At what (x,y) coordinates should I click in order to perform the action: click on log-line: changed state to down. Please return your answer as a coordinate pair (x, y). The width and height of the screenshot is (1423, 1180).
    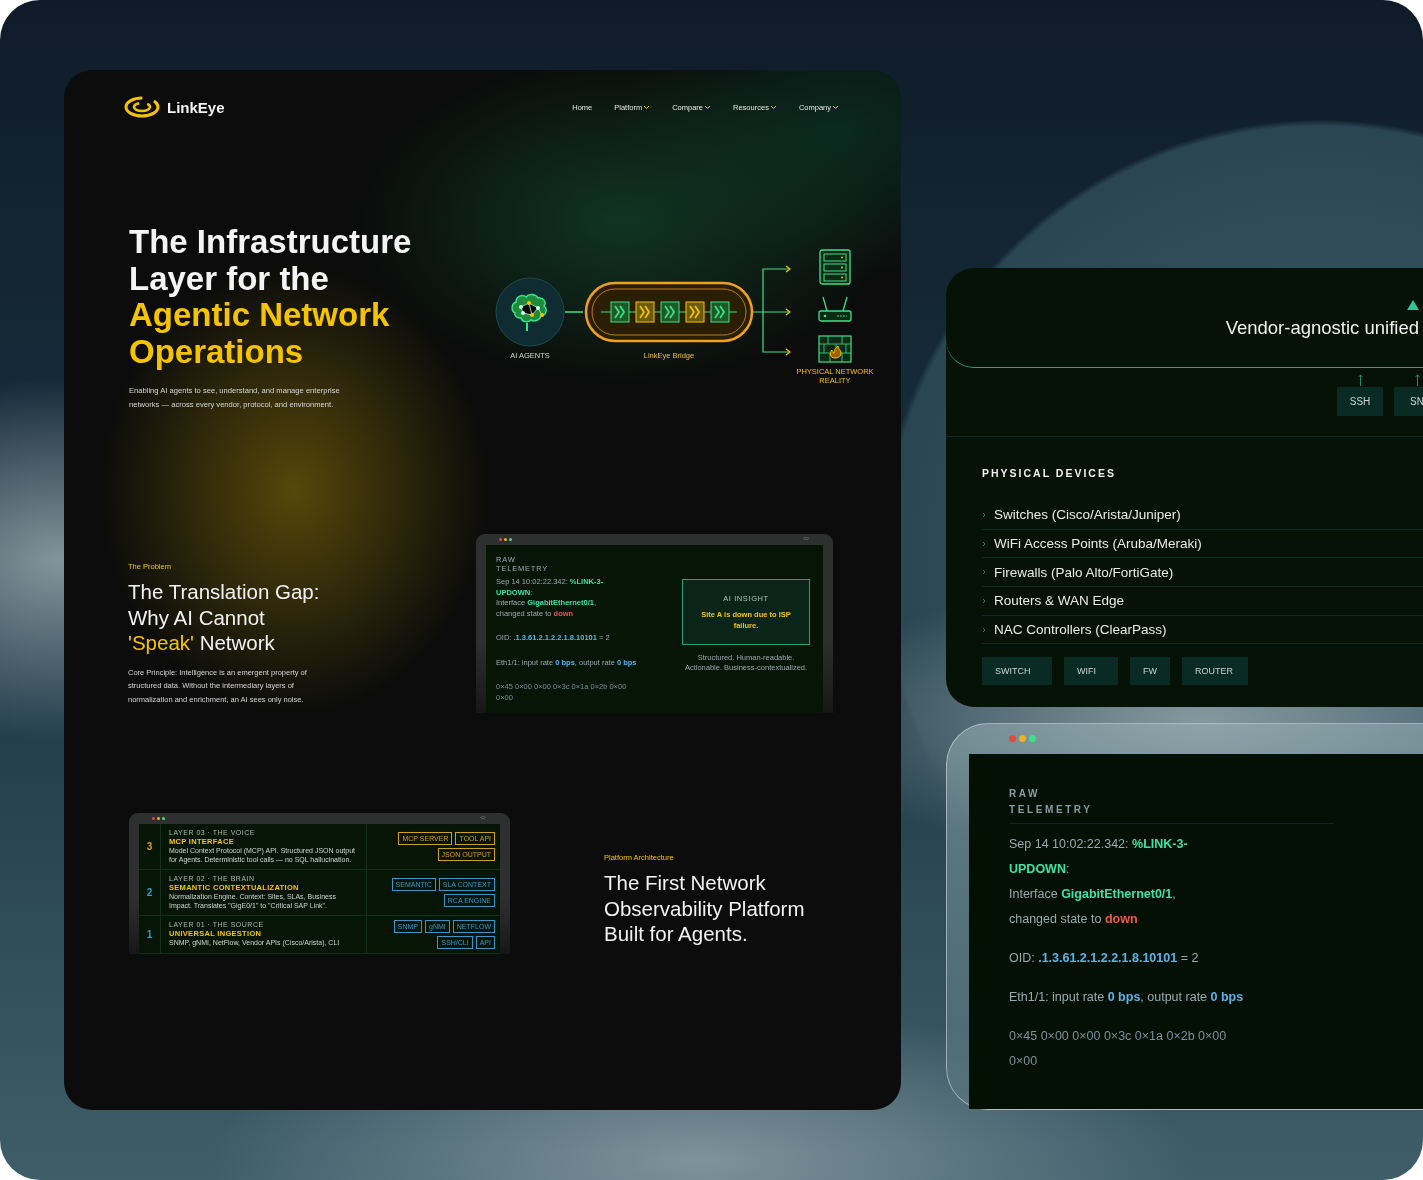
    Looking at the image, I should click on (1074, 919).